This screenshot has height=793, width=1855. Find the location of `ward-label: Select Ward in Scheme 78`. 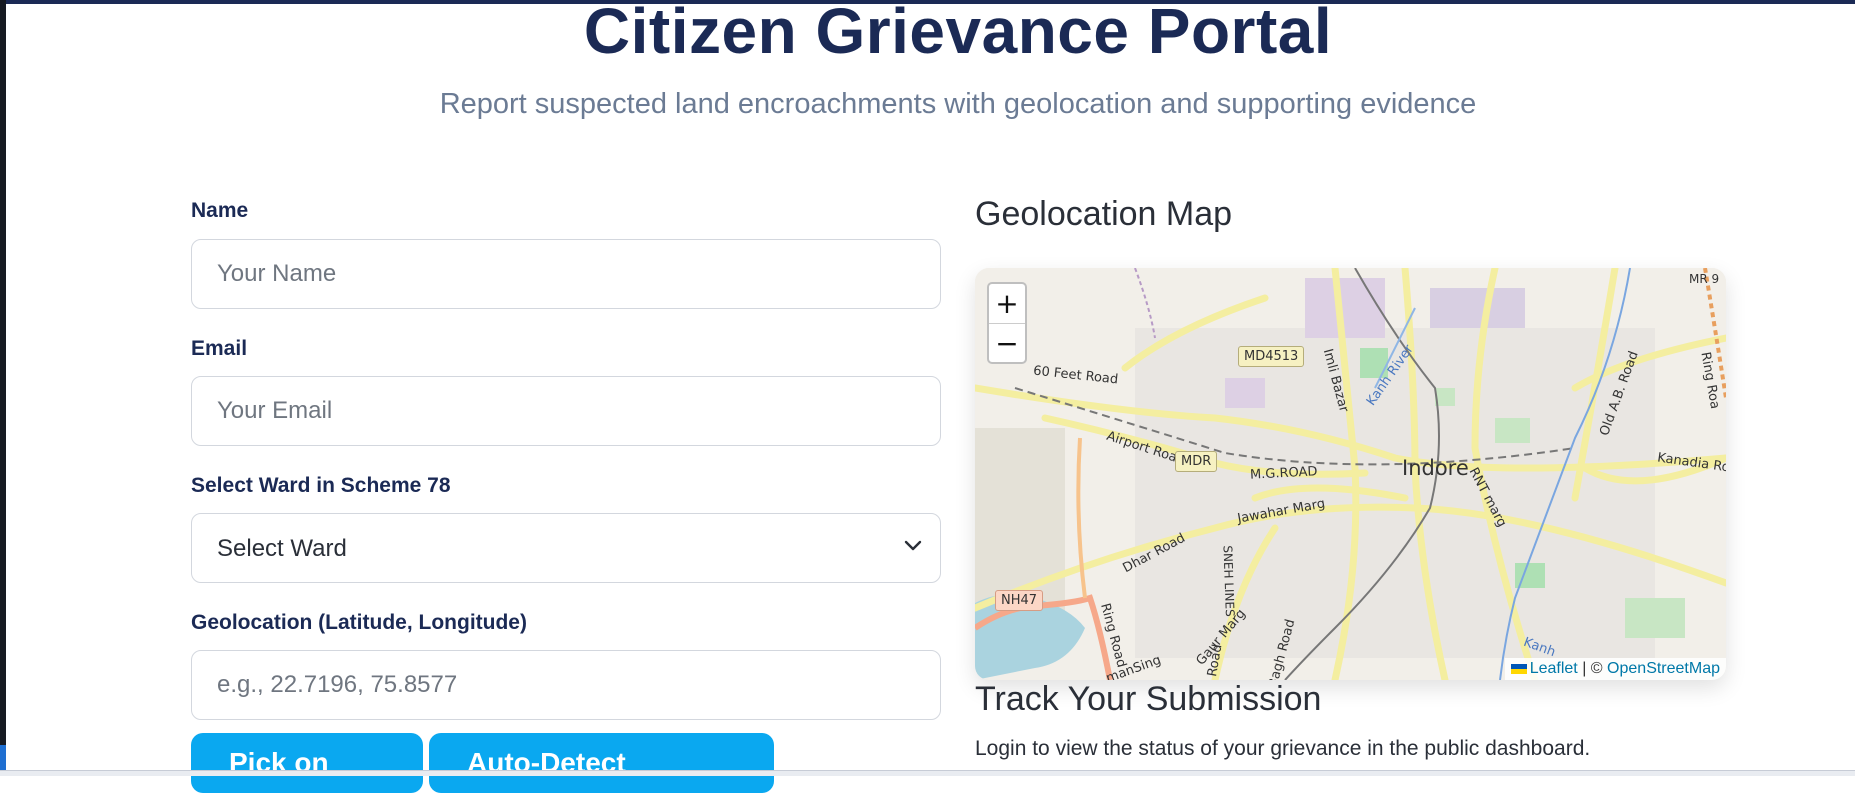

ward-label: Select Ward in Scheme 78 is located at coordinates (321, 485).